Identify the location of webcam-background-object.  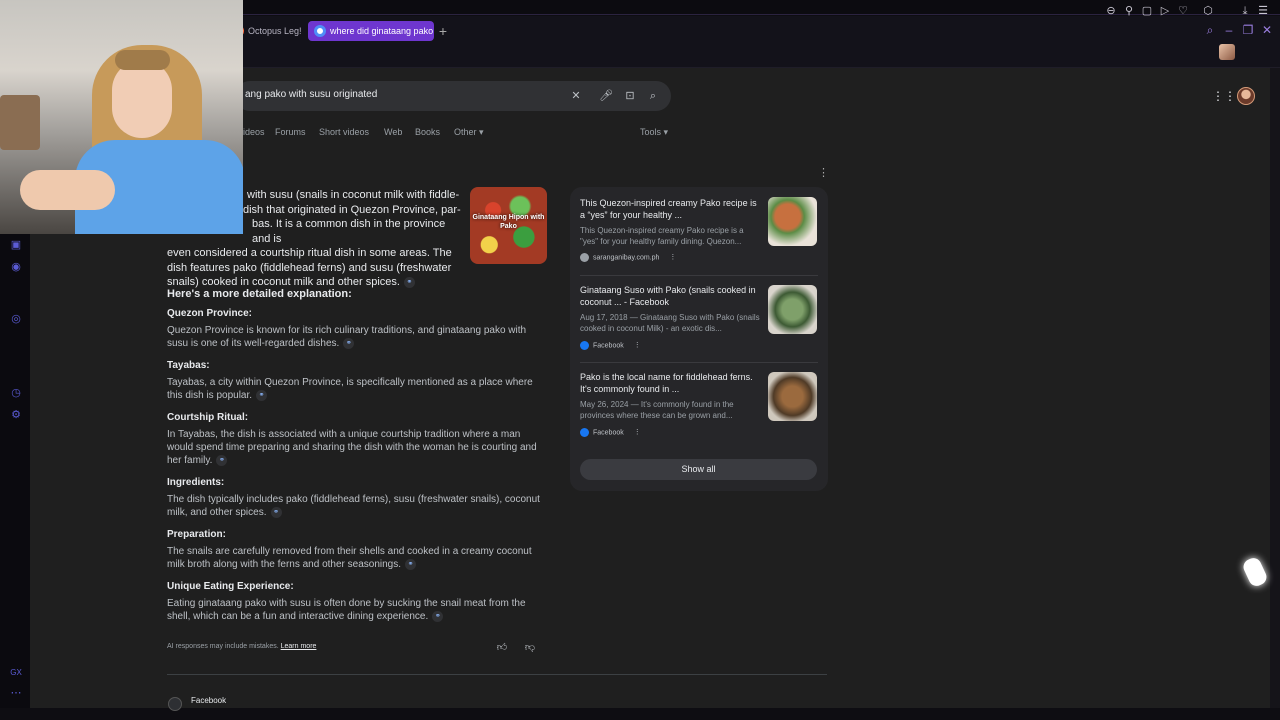
(20, 122).